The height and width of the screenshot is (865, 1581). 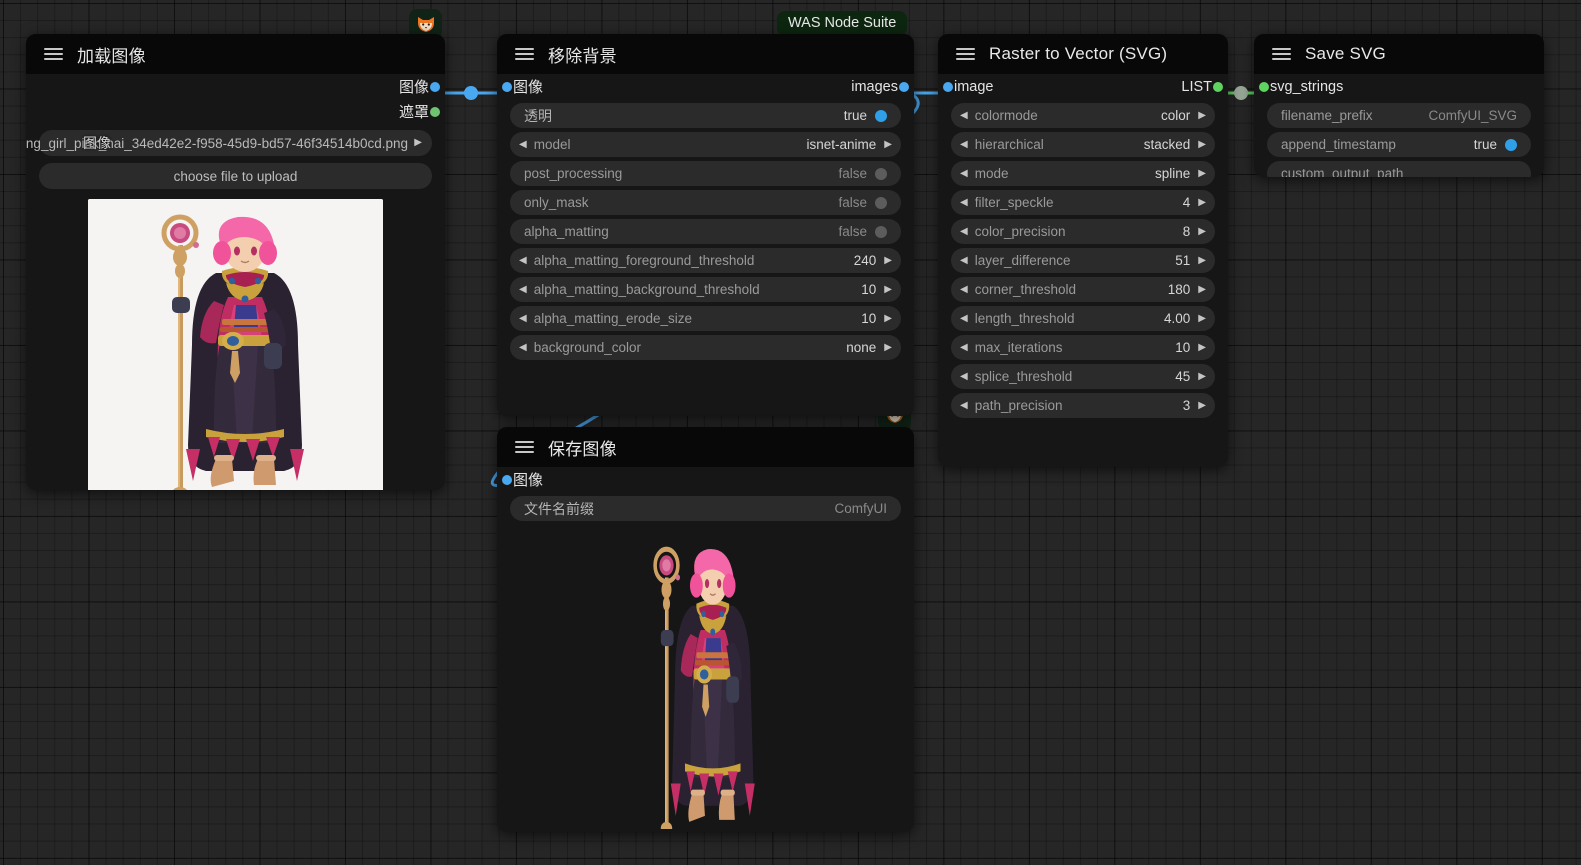 I want to click on widget-model: ◀ model isnet-anime ▶, so click(x=705, y=144).